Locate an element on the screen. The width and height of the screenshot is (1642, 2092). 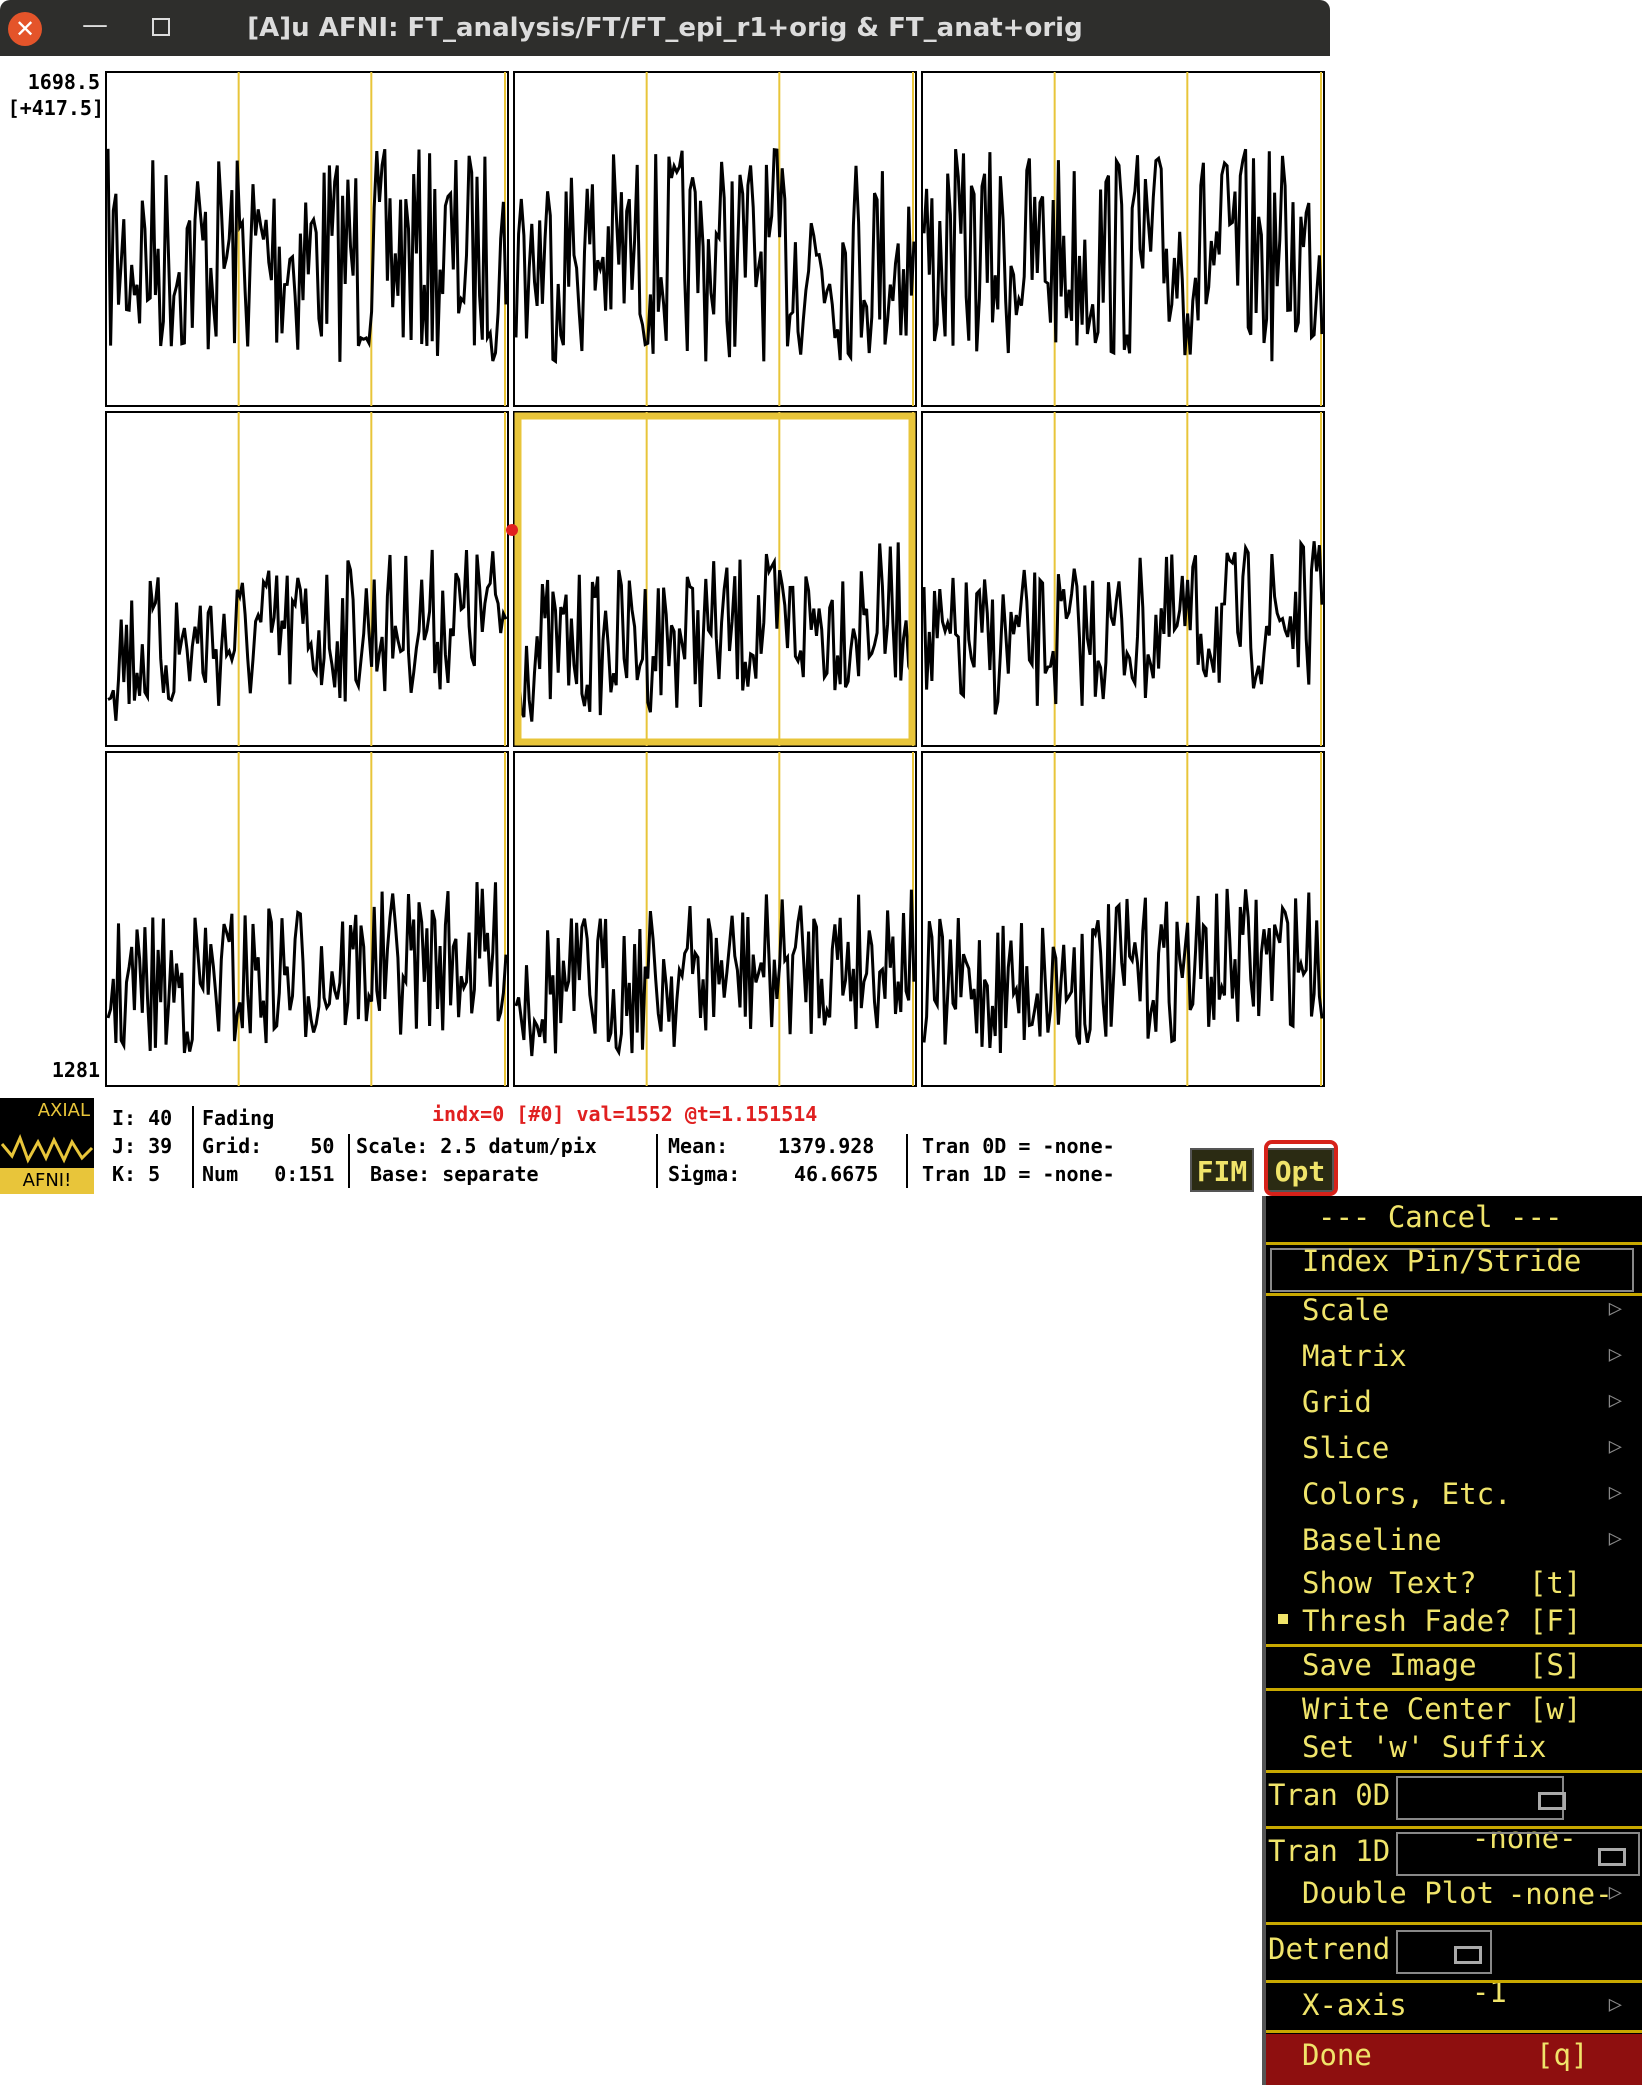
menu-thresh-fade: Thresh Fade? [F] is located at coordinates (1441, 1621).